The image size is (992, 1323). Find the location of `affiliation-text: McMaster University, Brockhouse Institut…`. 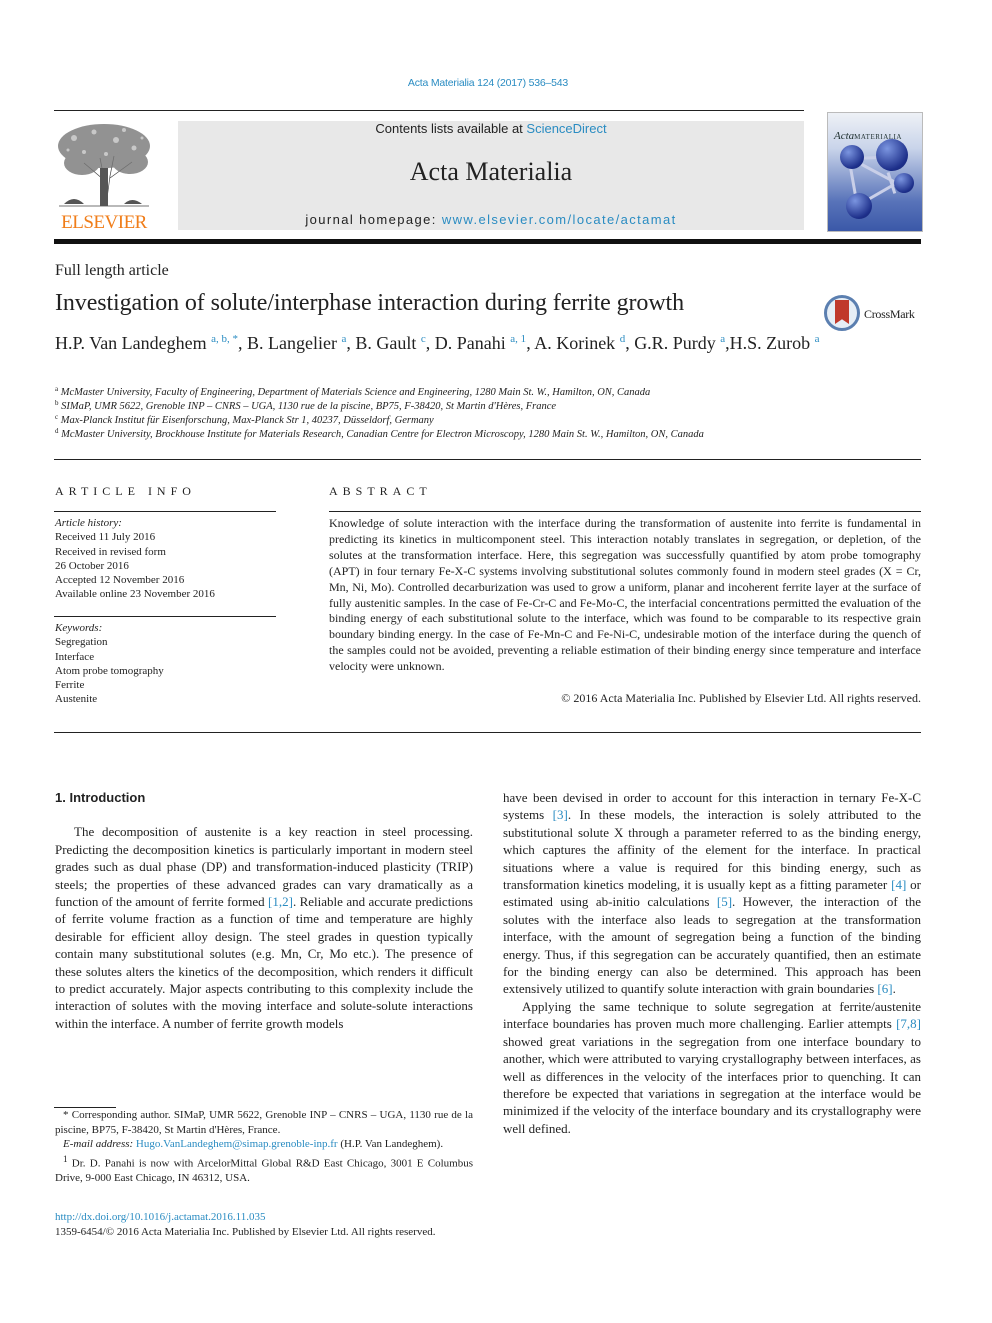

affiliation-text: McMaster University, Brockhouse Institut… is located at coordinates (382, 434).